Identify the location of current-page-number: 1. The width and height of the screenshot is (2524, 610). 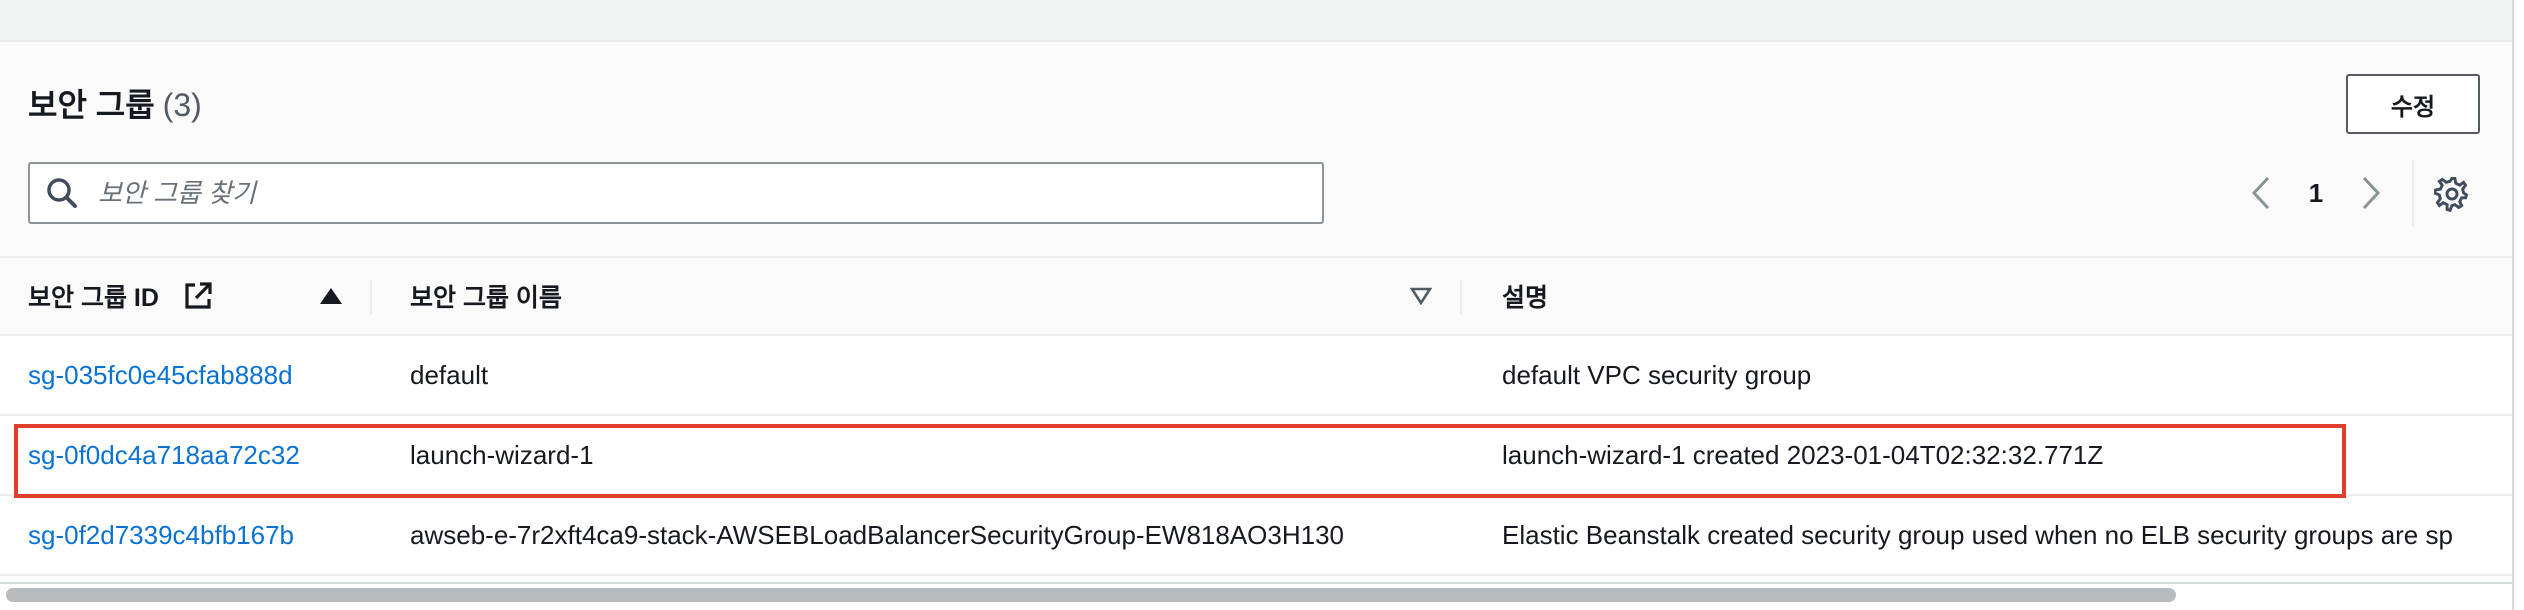
(2316, 193).